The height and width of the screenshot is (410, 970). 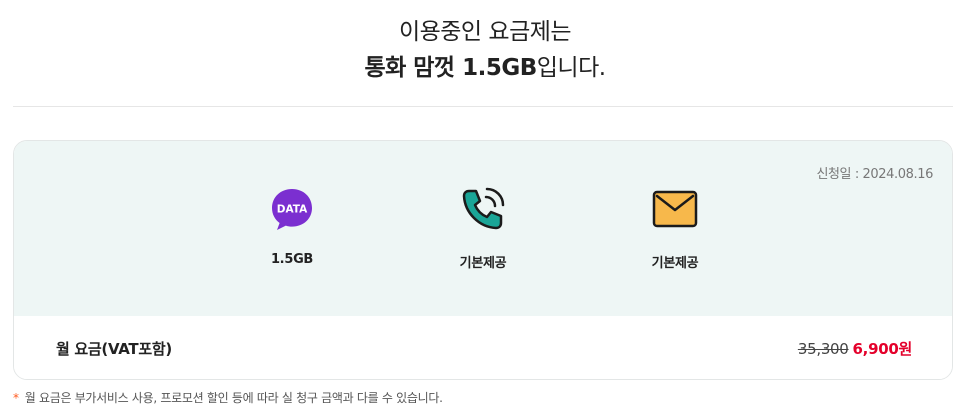 What do you see at coordinates (882, 349) in the screenshot?
I see `discounted-price: 6,900원` at bounding box center [882, 349].